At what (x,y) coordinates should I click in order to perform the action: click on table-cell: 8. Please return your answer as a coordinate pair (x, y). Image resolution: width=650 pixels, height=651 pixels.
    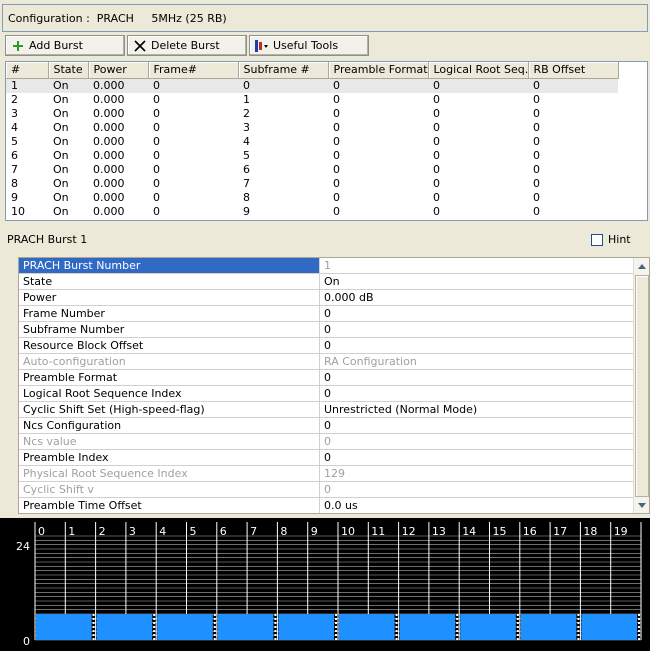
    Looking at the image, I should click on (246, 197).